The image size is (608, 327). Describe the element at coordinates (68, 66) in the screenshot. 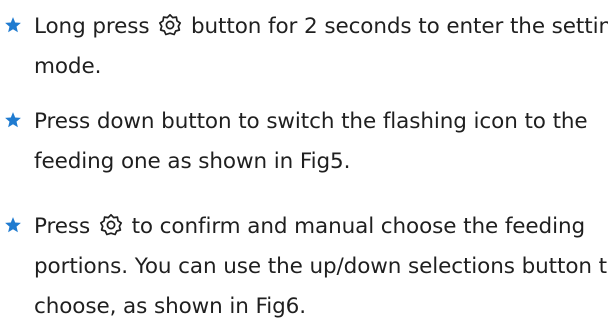

I see `instruction-line: mode.` at that location.